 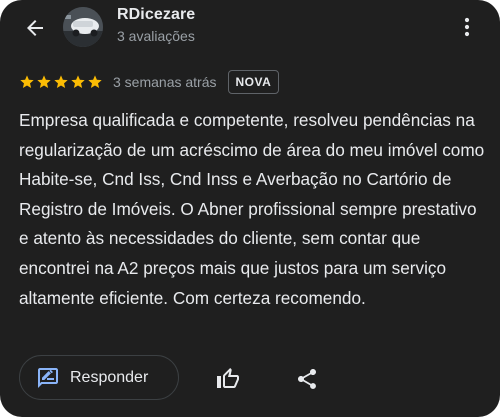 I want to click on back-button, so click(x=35, y=28).